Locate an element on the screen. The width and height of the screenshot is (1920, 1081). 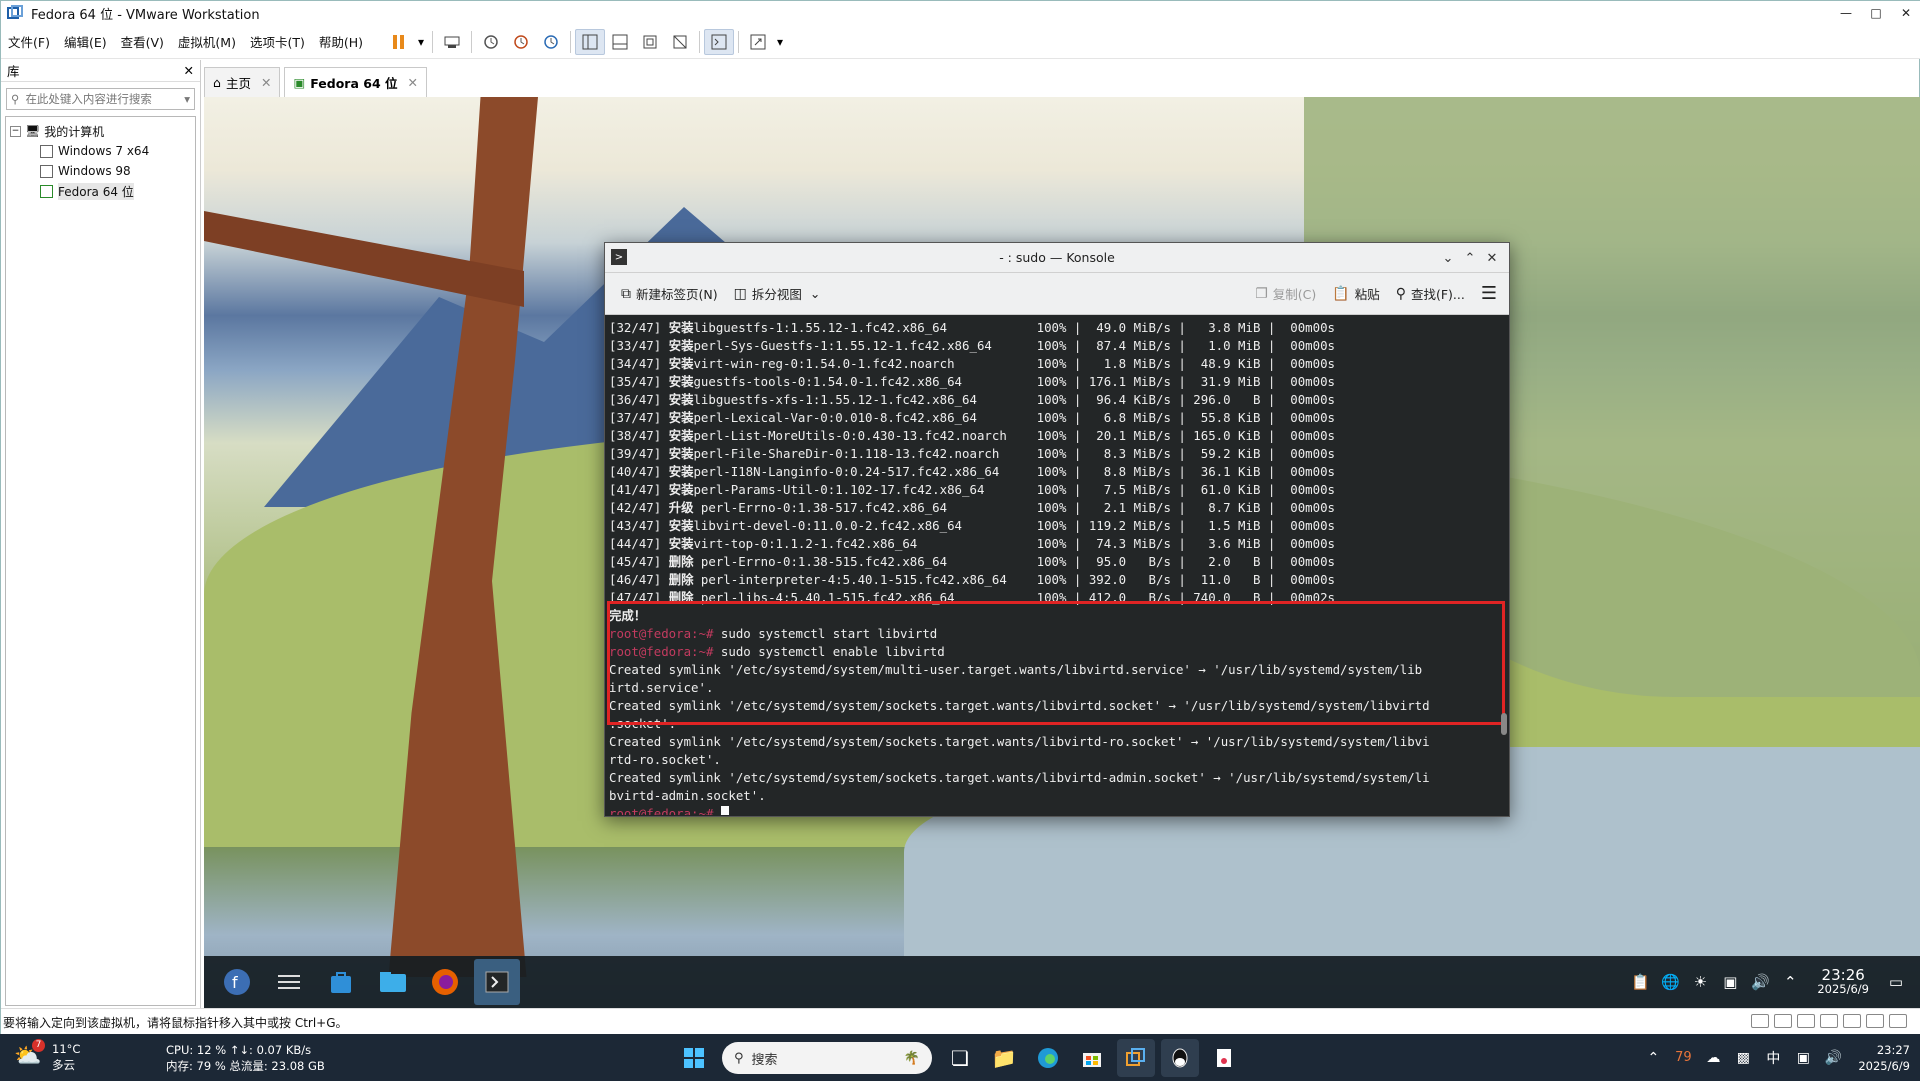
stretch-guest-icon is located at coordinates (758, 42).